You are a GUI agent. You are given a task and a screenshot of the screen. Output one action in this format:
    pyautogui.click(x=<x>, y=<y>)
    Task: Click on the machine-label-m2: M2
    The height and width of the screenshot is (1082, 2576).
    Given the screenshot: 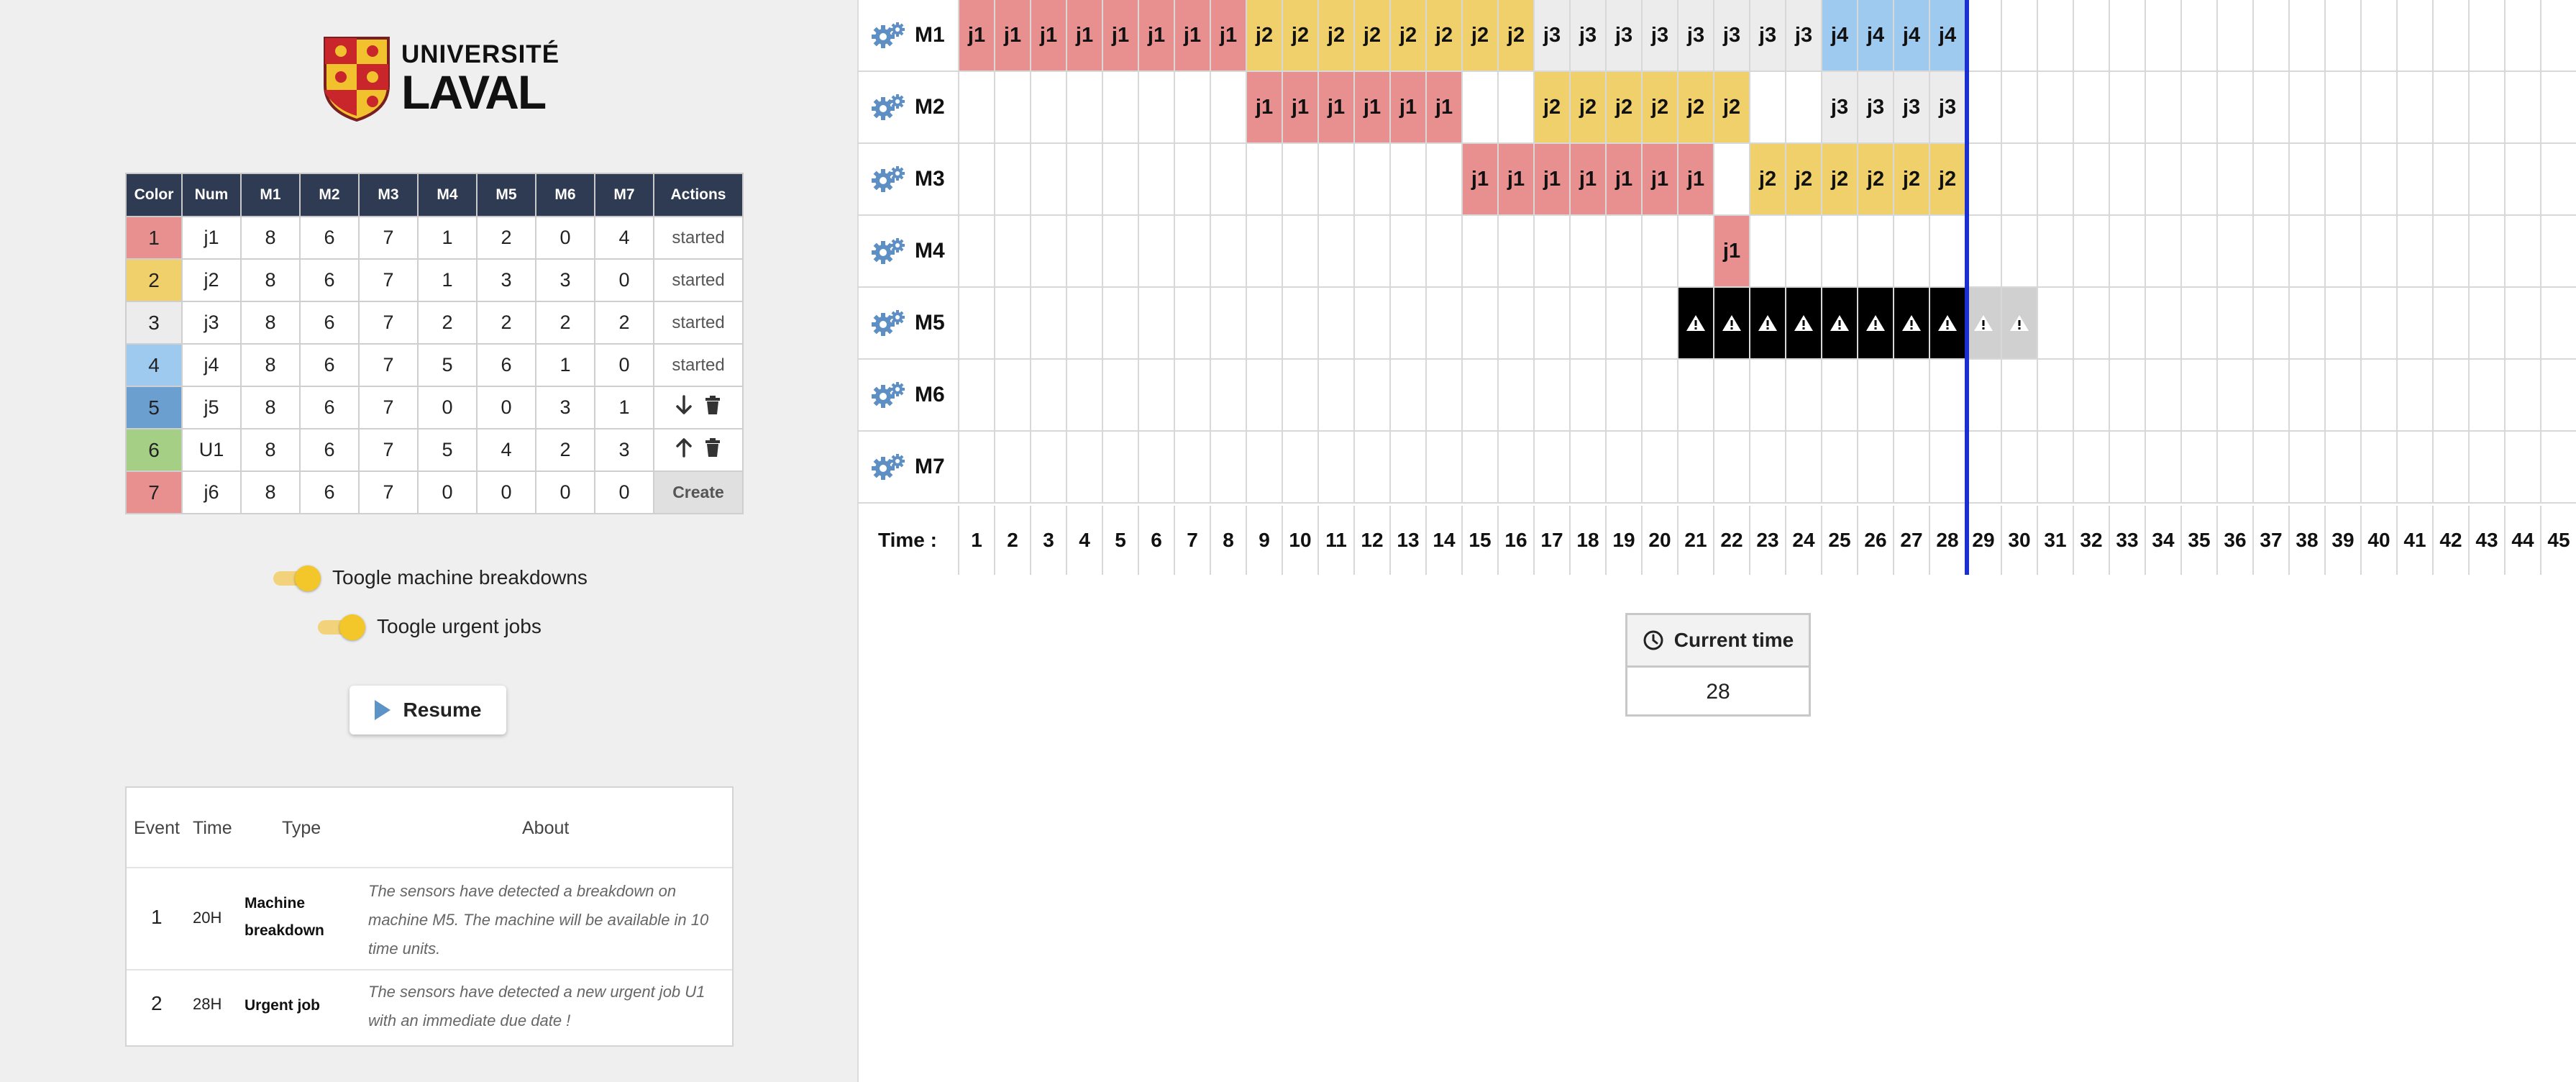 What is the action you would take?
    pyautogui.click(x=908, y=108)
    